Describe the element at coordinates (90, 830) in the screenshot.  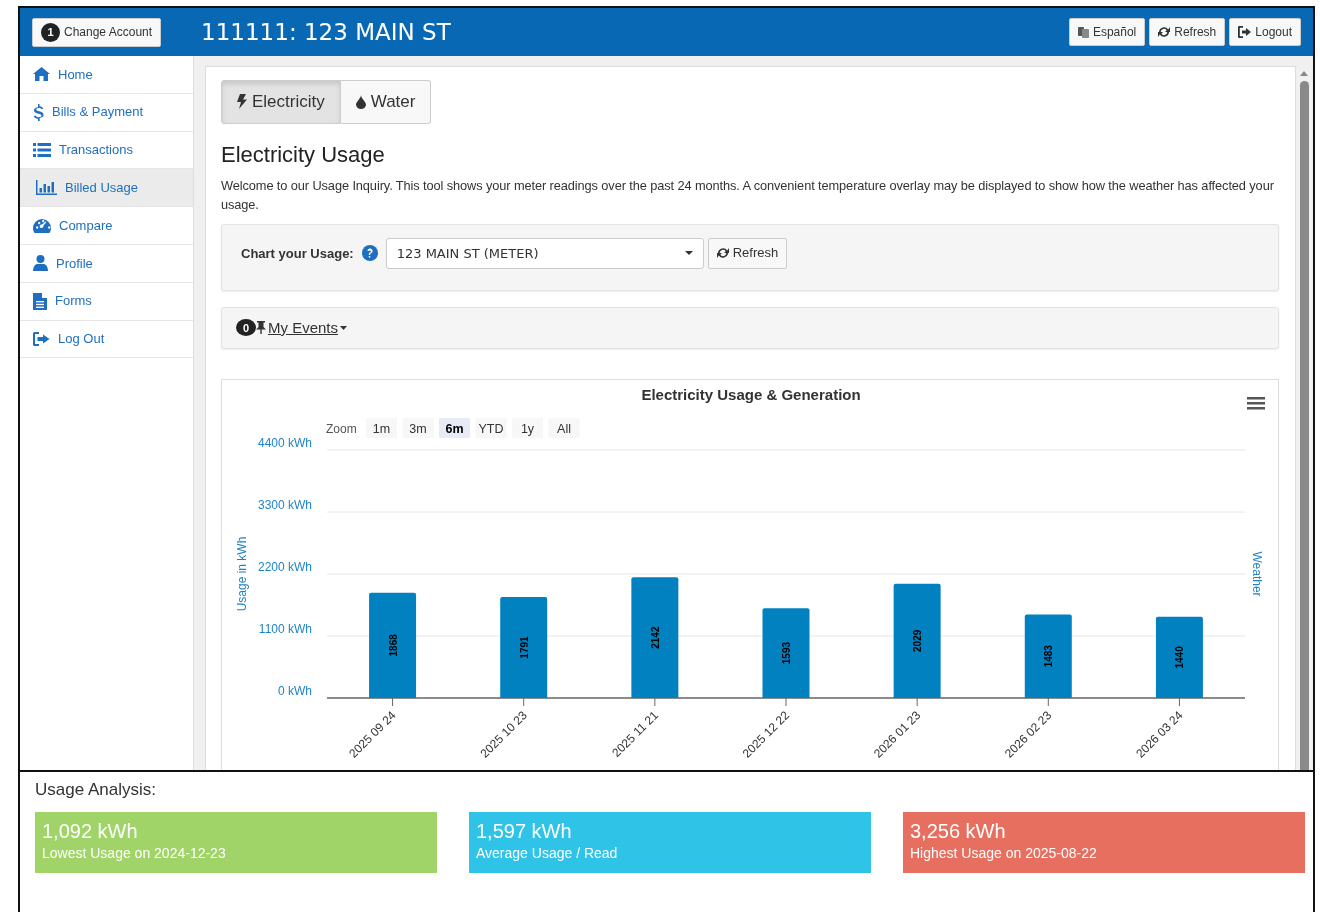
I see `stat-value: 1,092 kWh` at that location.